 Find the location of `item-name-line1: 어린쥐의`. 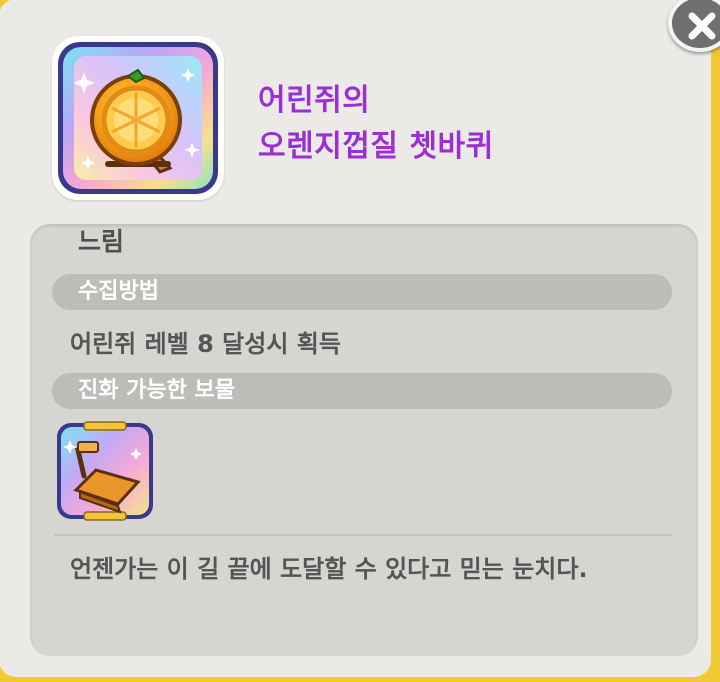

item-name-line1: 어린쥐의 is located at coordinates (314, 100).